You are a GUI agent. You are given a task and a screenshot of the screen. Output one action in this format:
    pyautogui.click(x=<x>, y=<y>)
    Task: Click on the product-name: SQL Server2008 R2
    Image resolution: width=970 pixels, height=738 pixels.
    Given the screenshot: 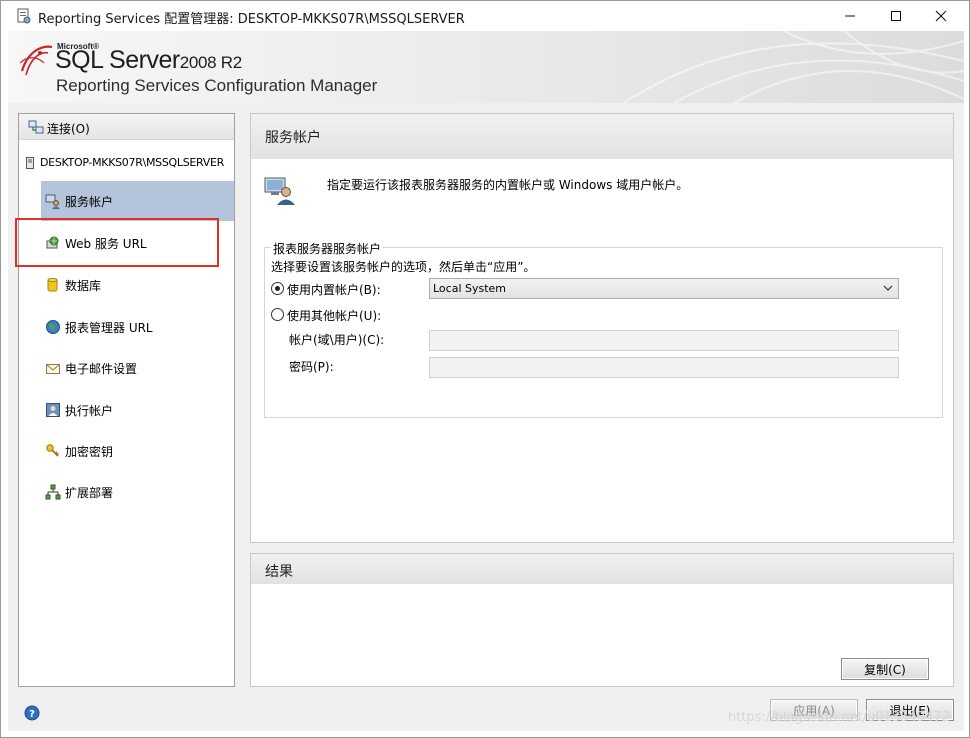 What is the action you would take?
    pyautogui.click(x=148, y=60)
    